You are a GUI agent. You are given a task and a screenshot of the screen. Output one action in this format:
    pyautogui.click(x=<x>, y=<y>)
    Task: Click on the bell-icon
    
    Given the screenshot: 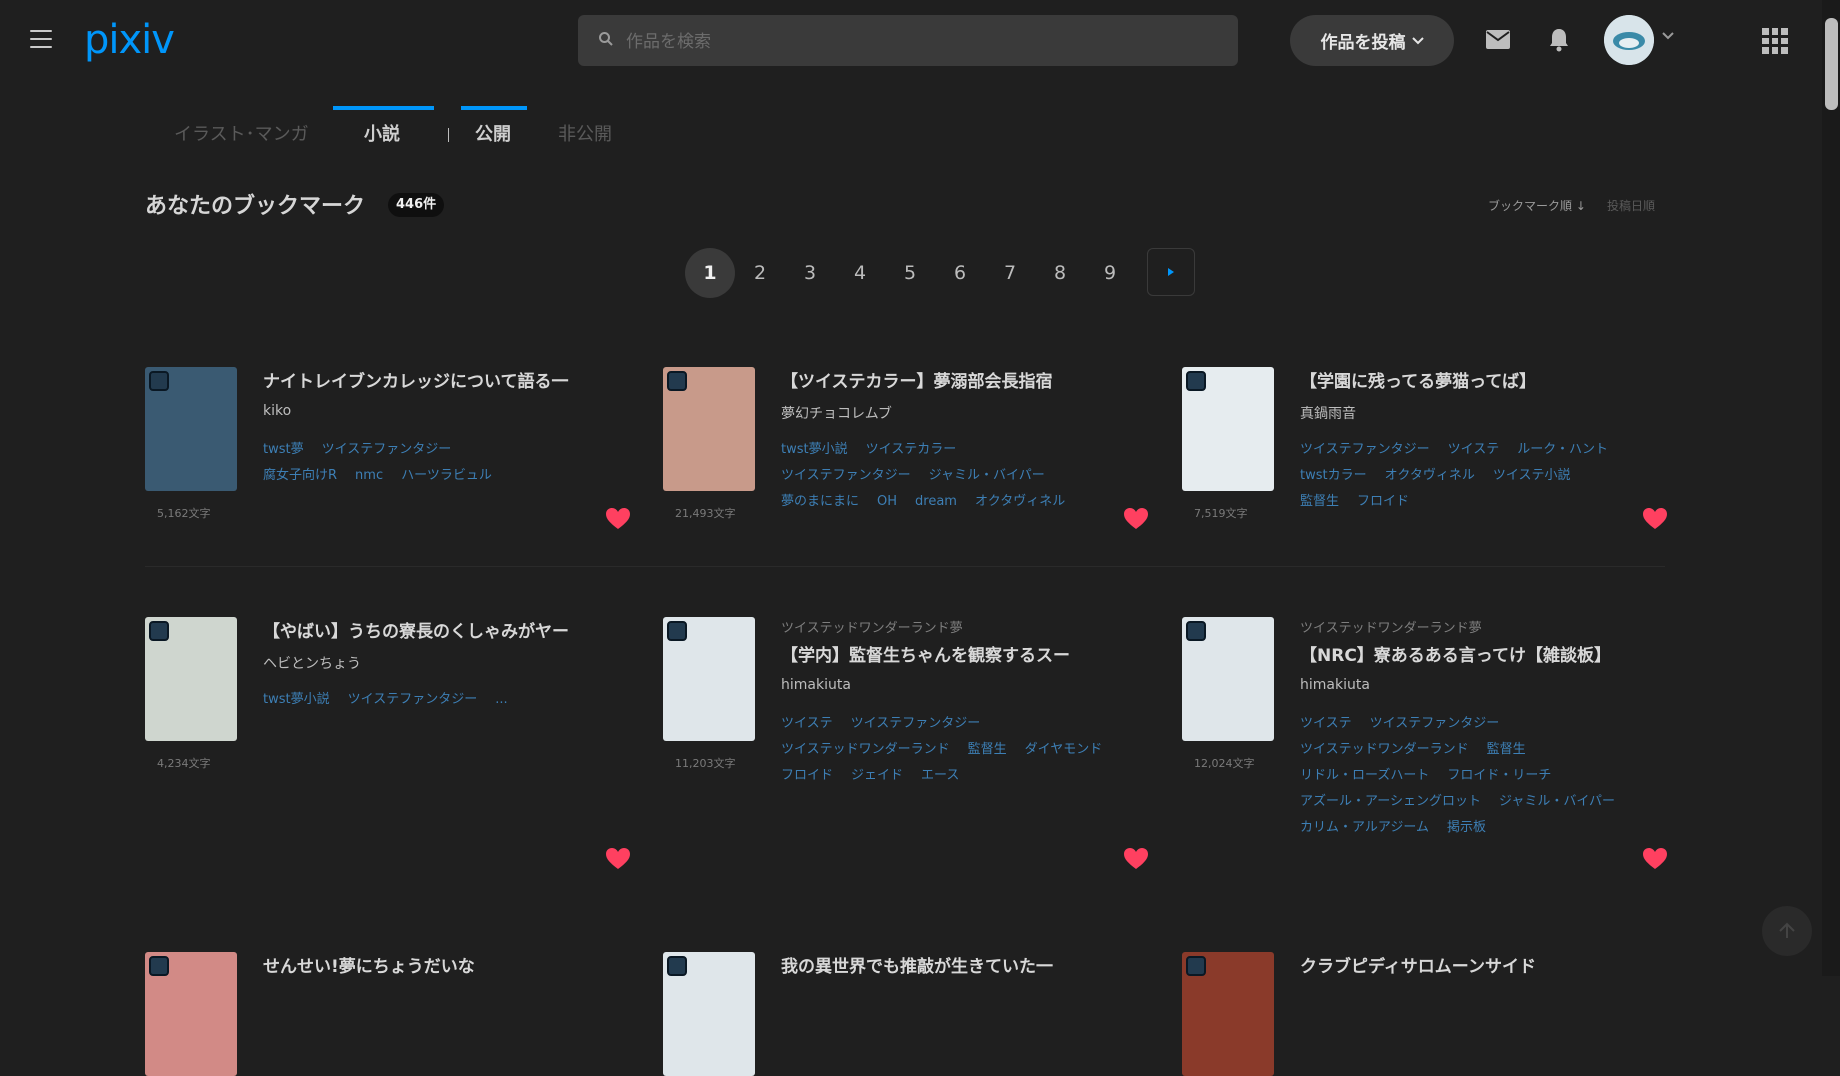 What is the action you would take?
    pyautogui.click(x=1559, y=40)
    